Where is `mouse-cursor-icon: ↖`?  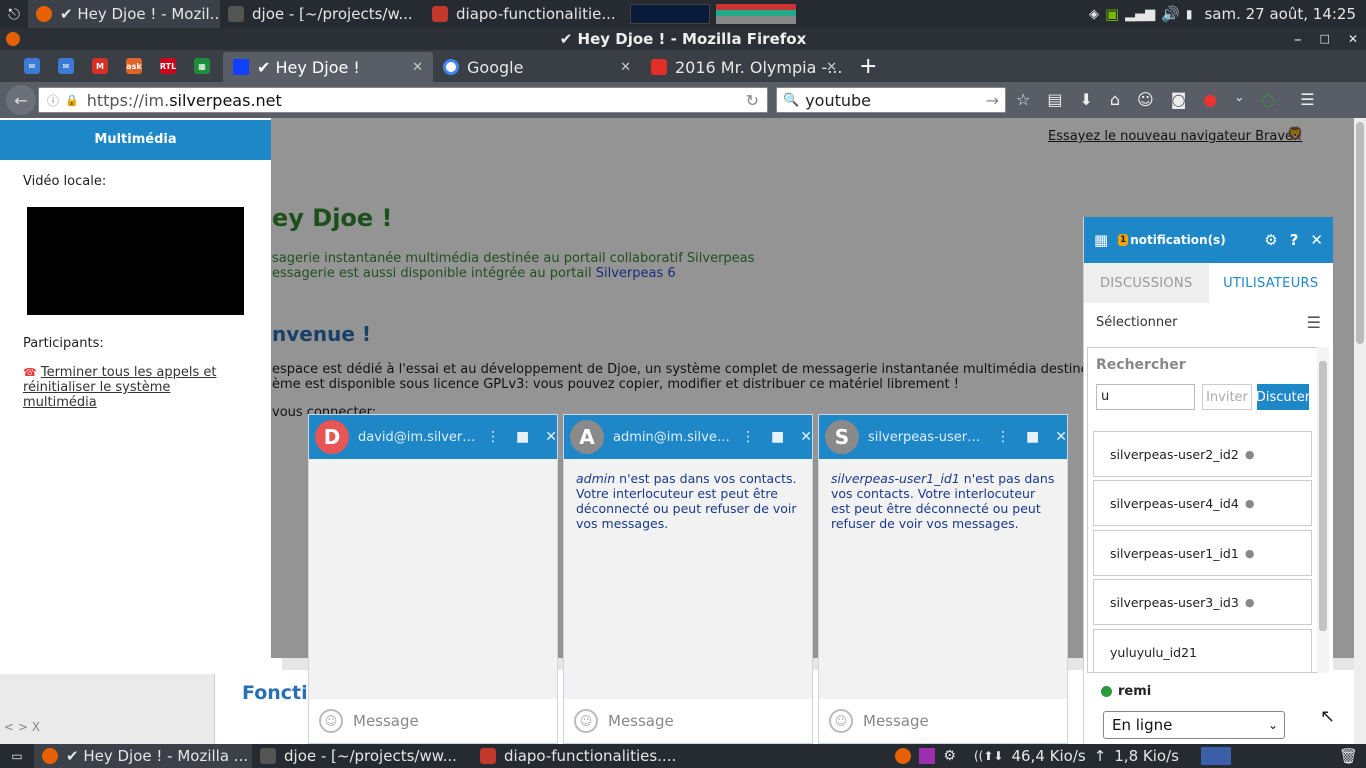
mouse-cursor-icon: ↖ is located at coordinates (1328, 716).